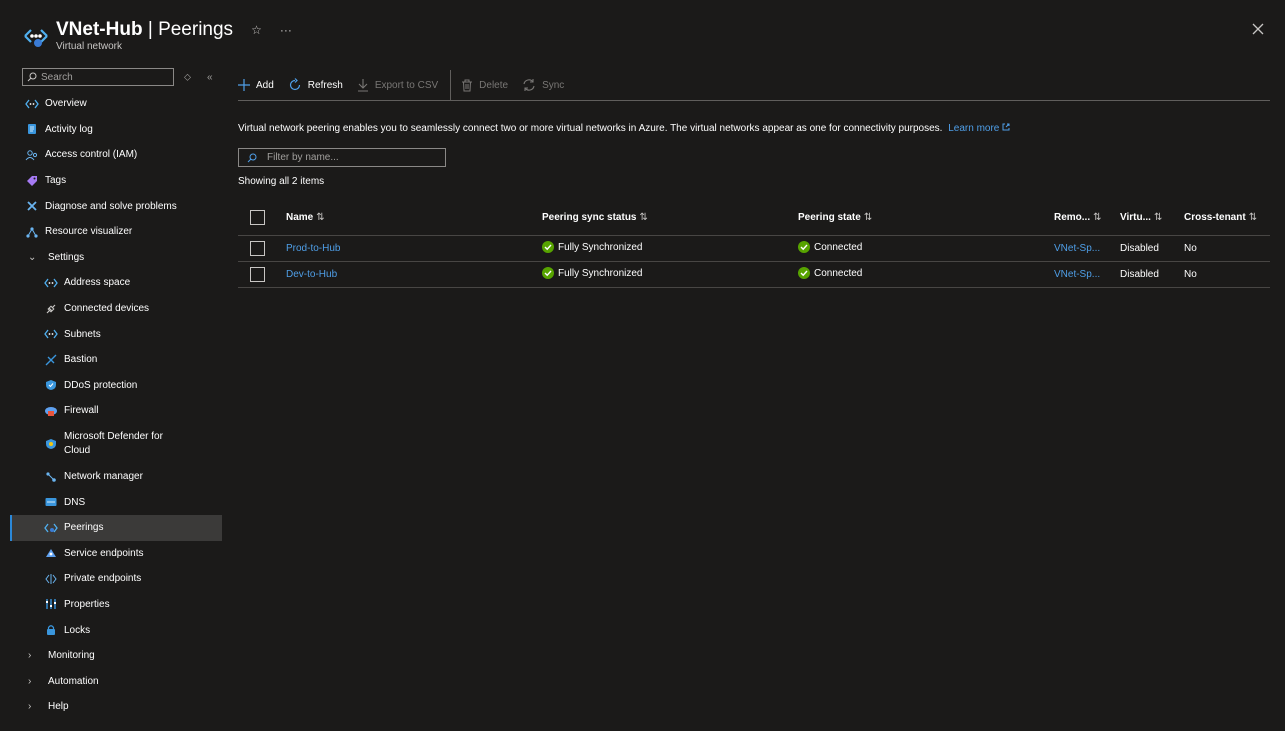 The width and height of the screenshot is (1285, 731). I want to click on firewall-icon, so click(51, 411).